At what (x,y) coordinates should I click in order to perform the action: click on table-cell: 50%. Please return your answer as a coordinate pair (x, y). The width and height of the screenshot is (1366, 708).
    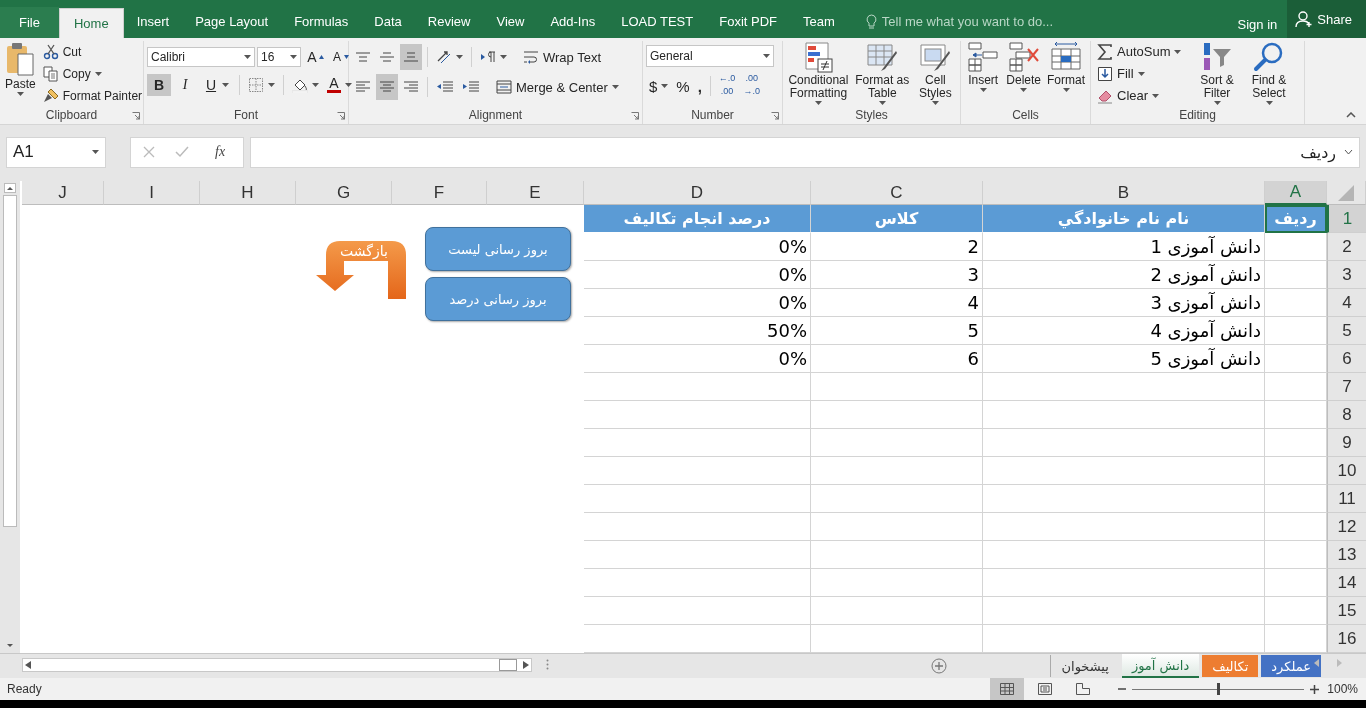
    Looking at the image, I should click on (697, 331).